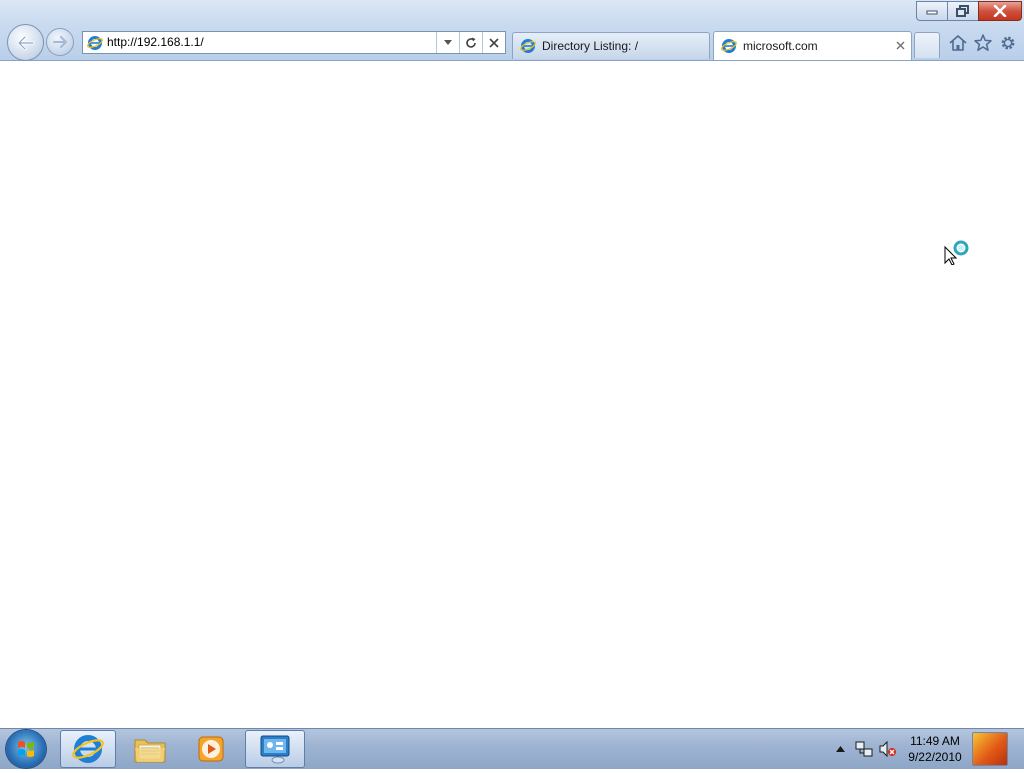 The width and height of the screenshot is (1024, 773). I want to click on taskbar-windows-explorer, so click(150, 749).